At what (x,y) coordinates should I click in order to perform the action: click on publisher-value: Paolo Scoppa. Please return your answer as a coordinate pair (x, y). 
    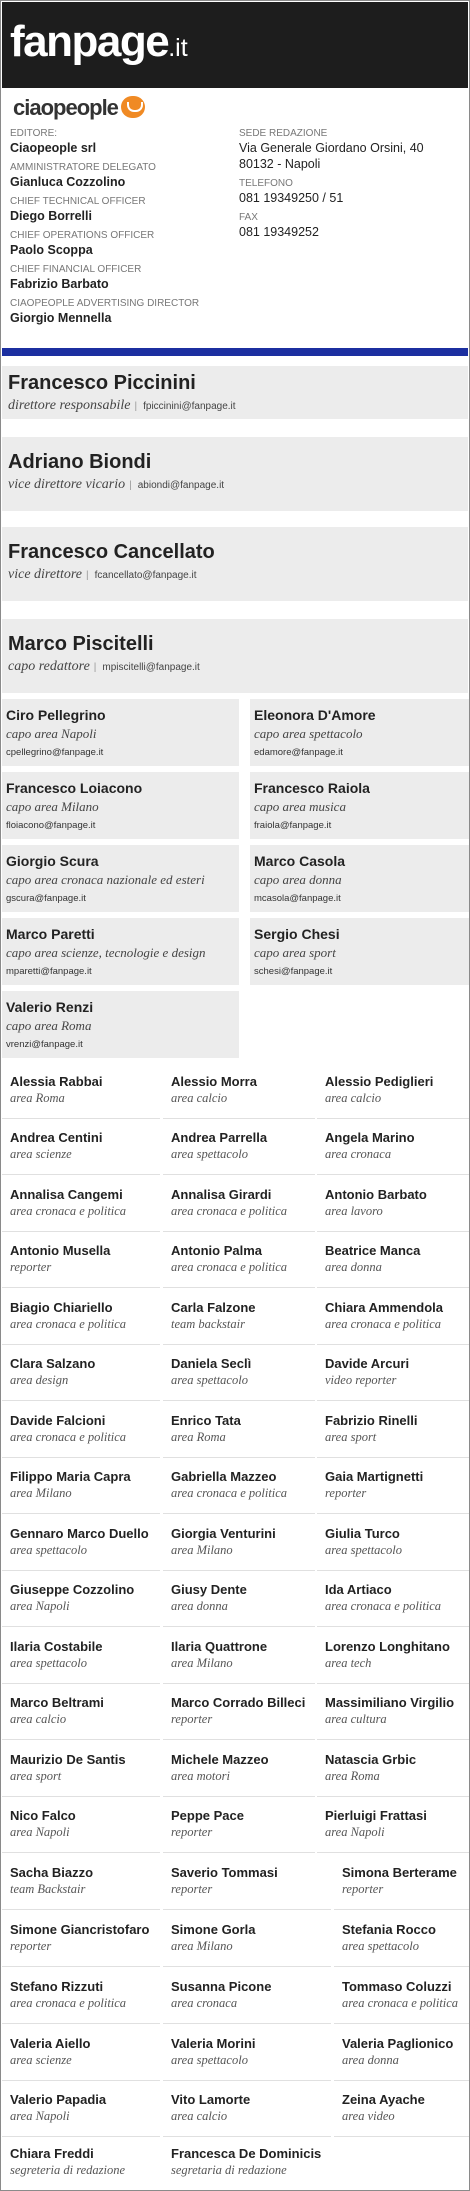
    Looking at the image, I should click on (51, 250).